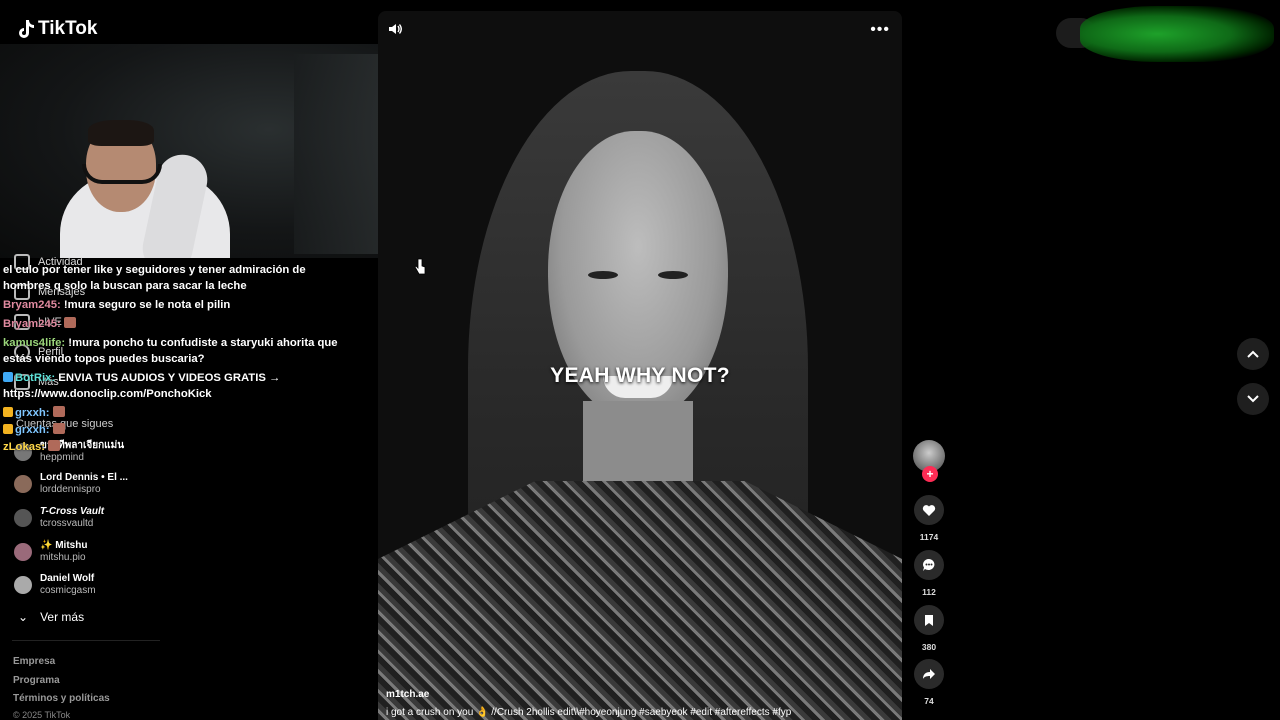 The width and height of the screenshot is (1280, 720). What do you see at coordinates (929, 674) in the screenshot?
I see `share-icon` at bounding box center [929, 674].